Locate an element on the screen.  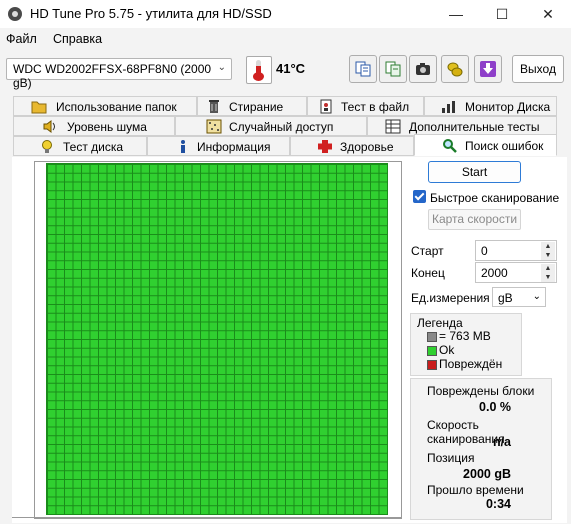
tab-label: Дополнительные тесты is located at coordinates (474, 127).